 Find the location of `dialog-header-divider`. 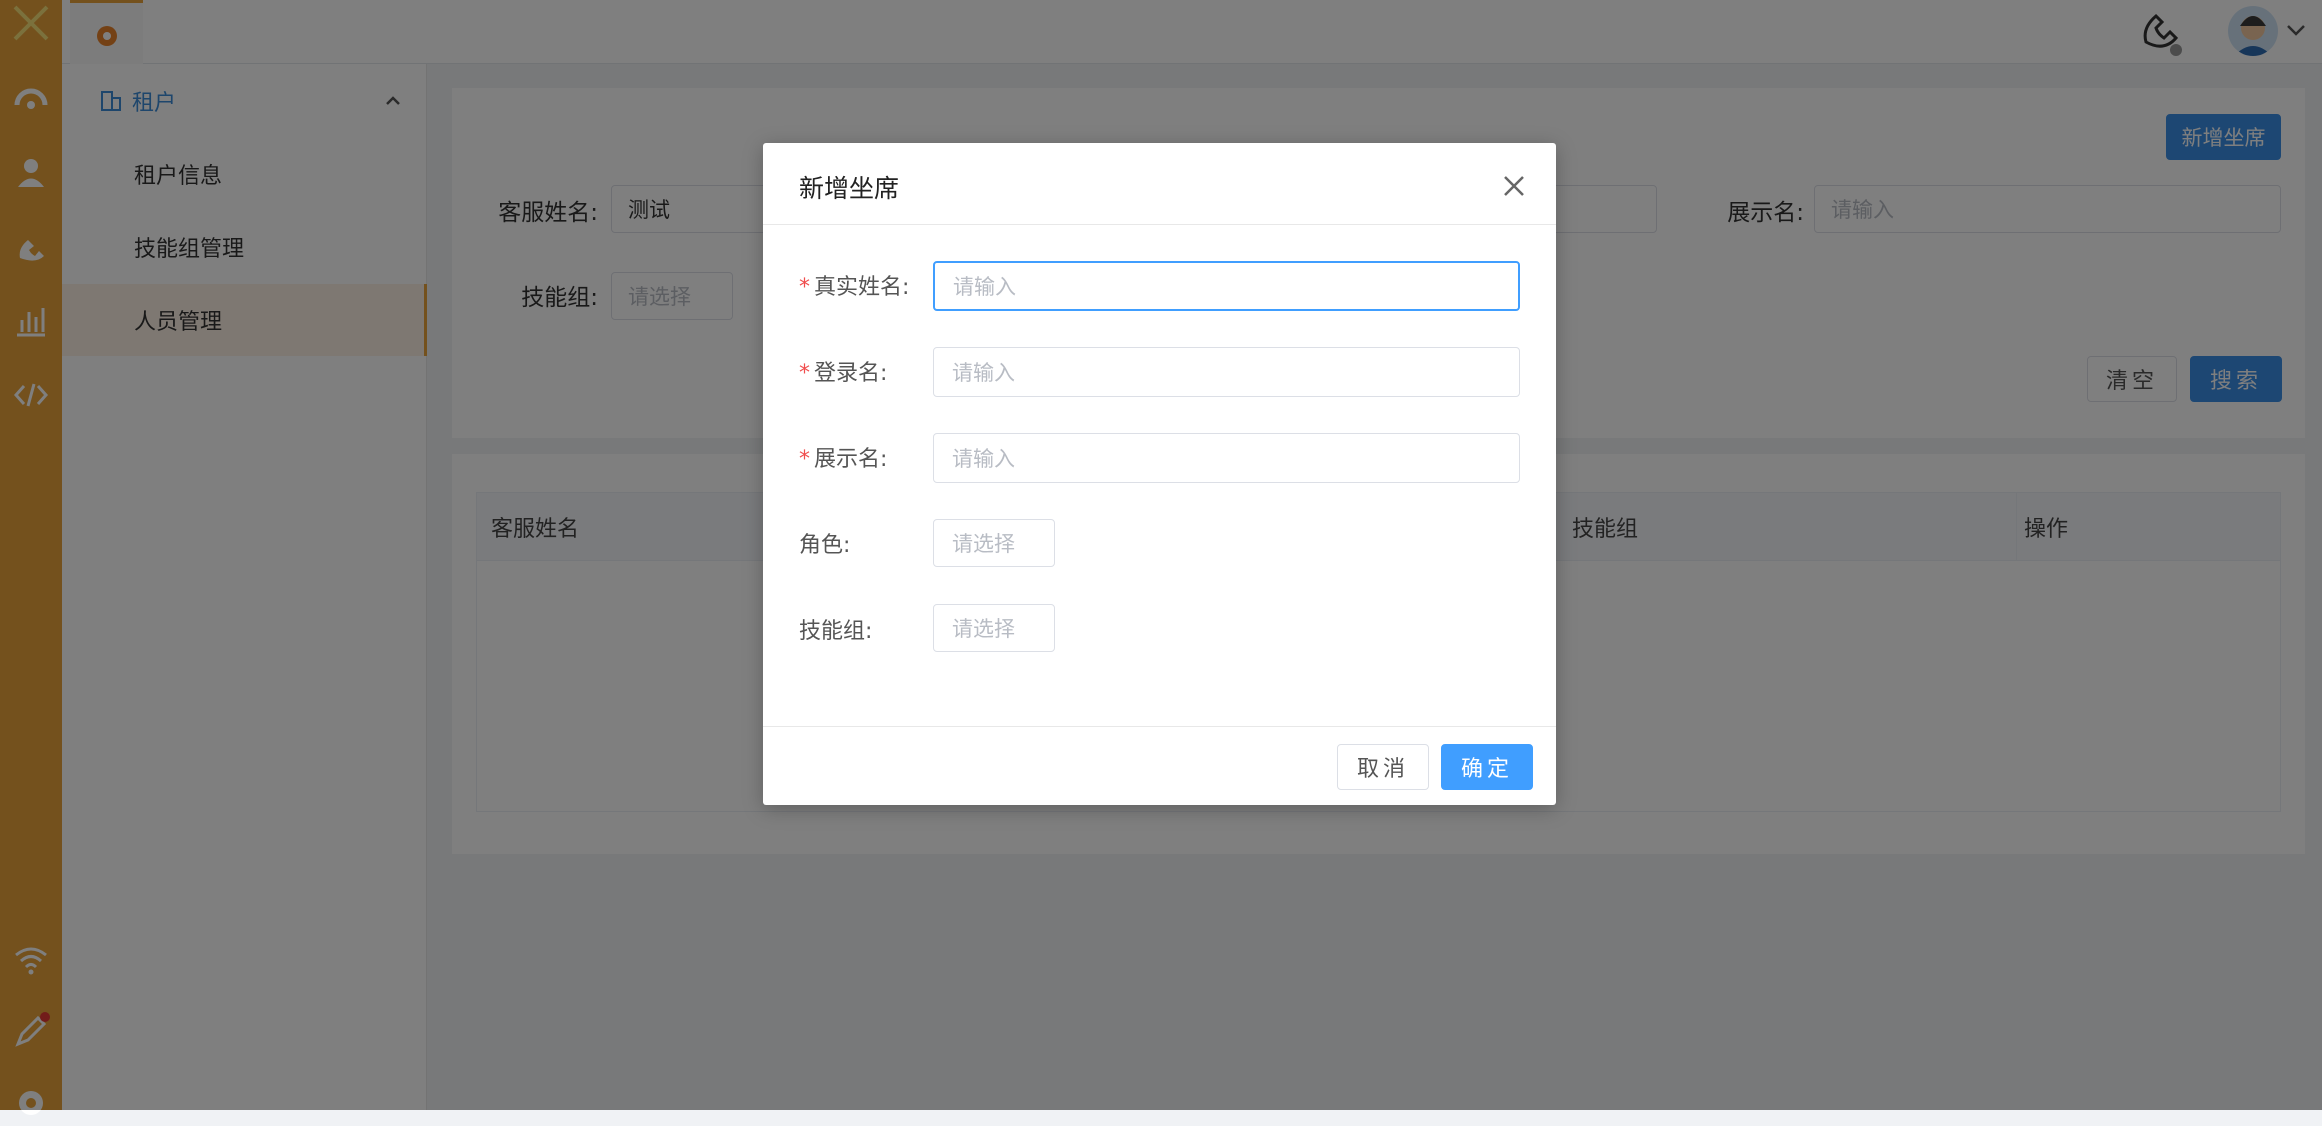

dialog-header-divider is located at coordinates (1159, 224).